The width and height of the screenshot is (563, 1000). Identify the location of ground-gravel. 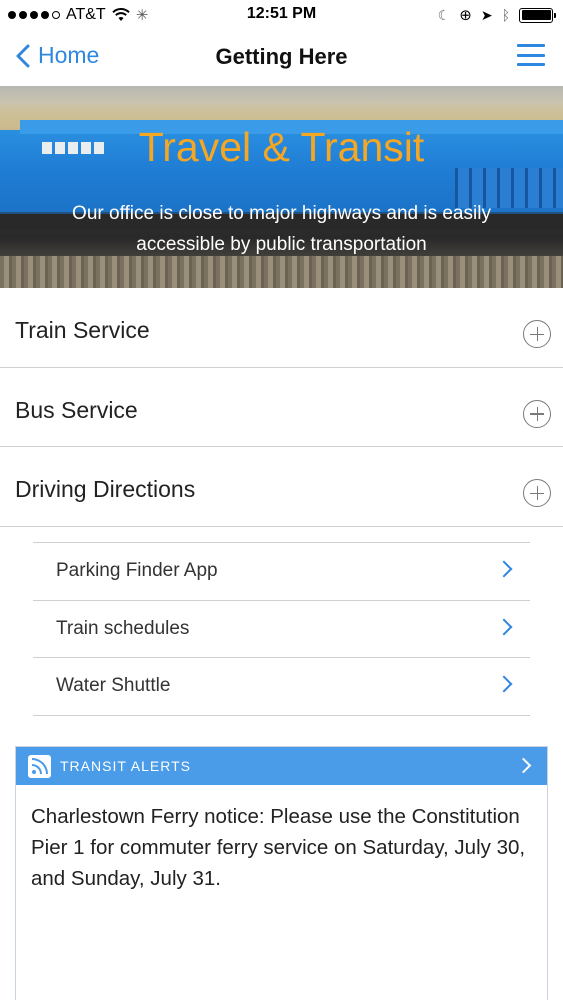
(281, 272).